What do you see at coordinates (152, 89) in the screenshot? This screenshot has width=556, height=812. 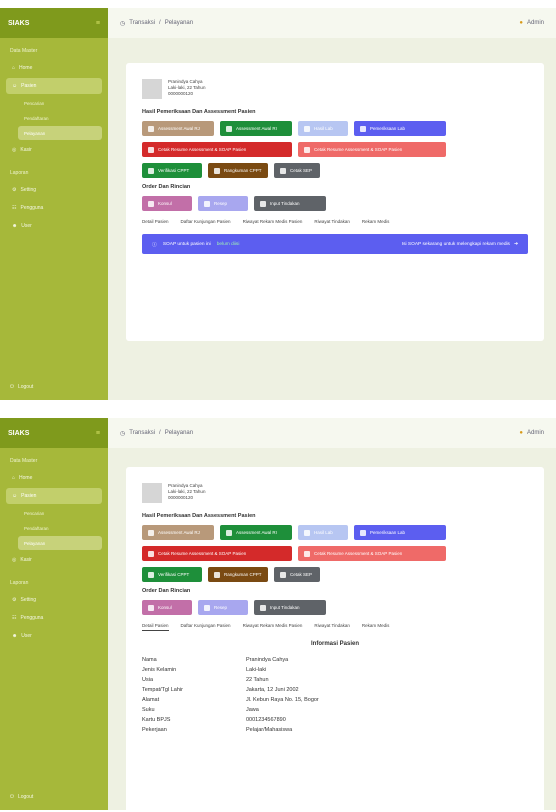 I see `avatar` at bounding box center [152, 89].